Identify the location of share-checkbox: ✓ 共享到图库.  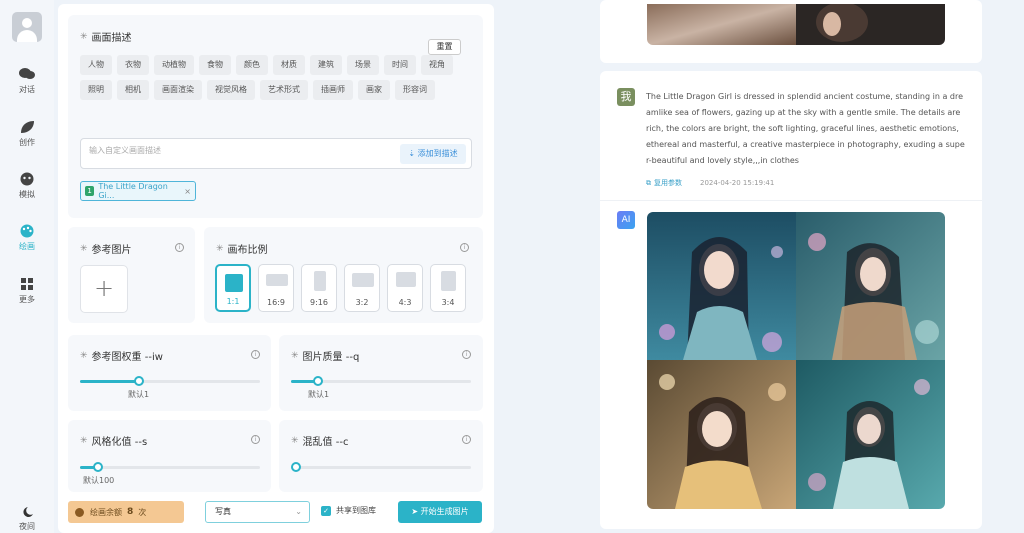
(348, 510).